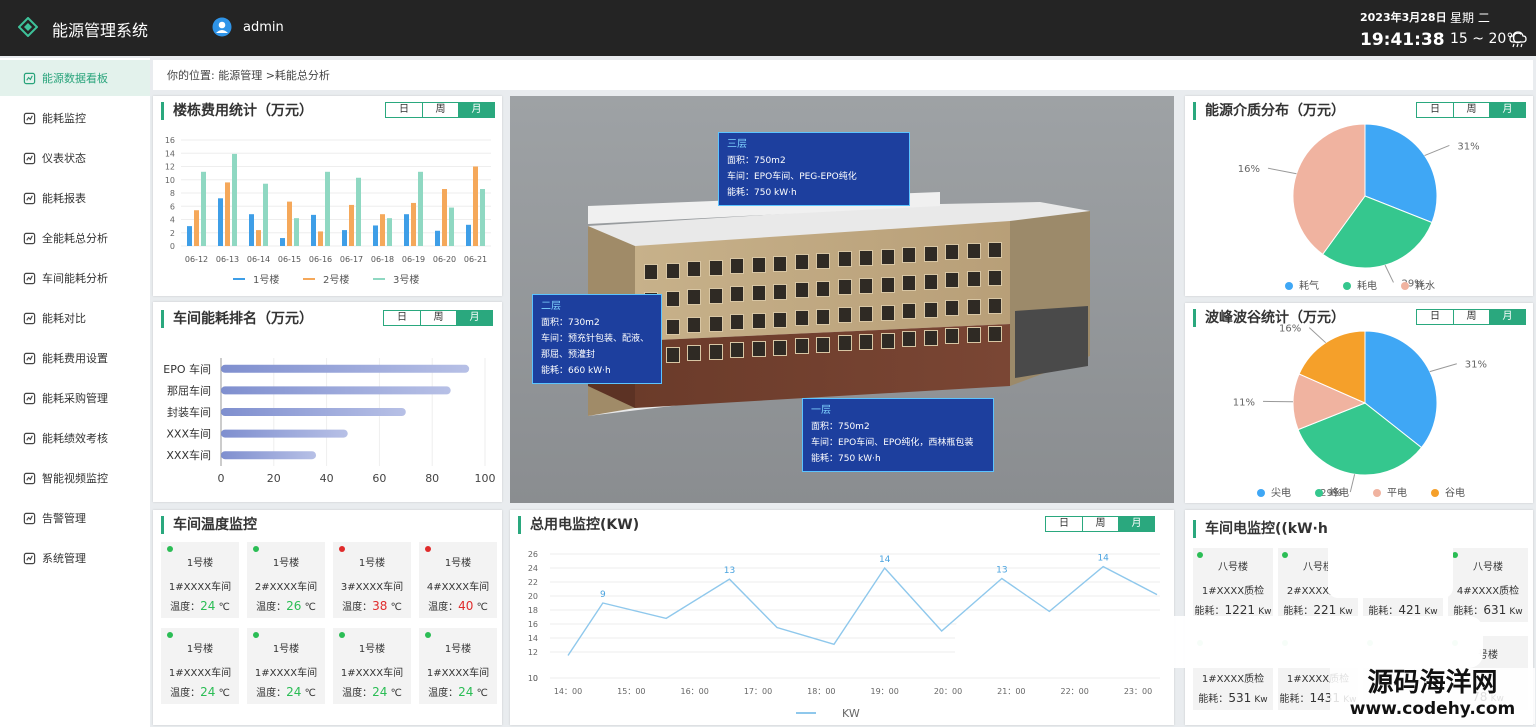  I want to click on purchase-icon, so click(29, 398).